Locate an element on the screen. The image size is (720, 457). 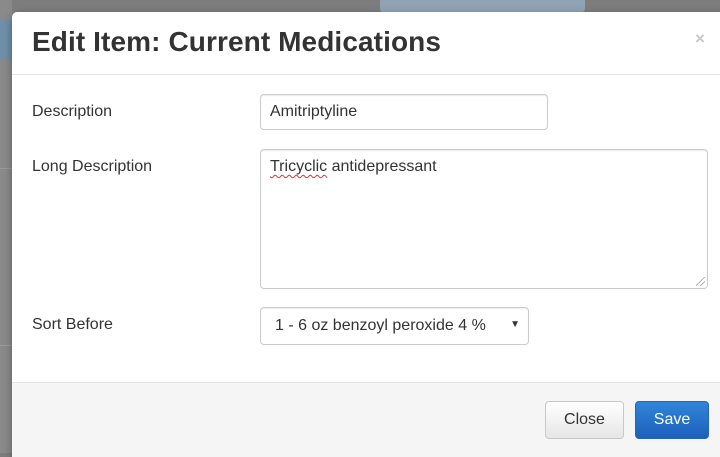
chevron-down-icon: ▼ is located at coordinates (515, 324).